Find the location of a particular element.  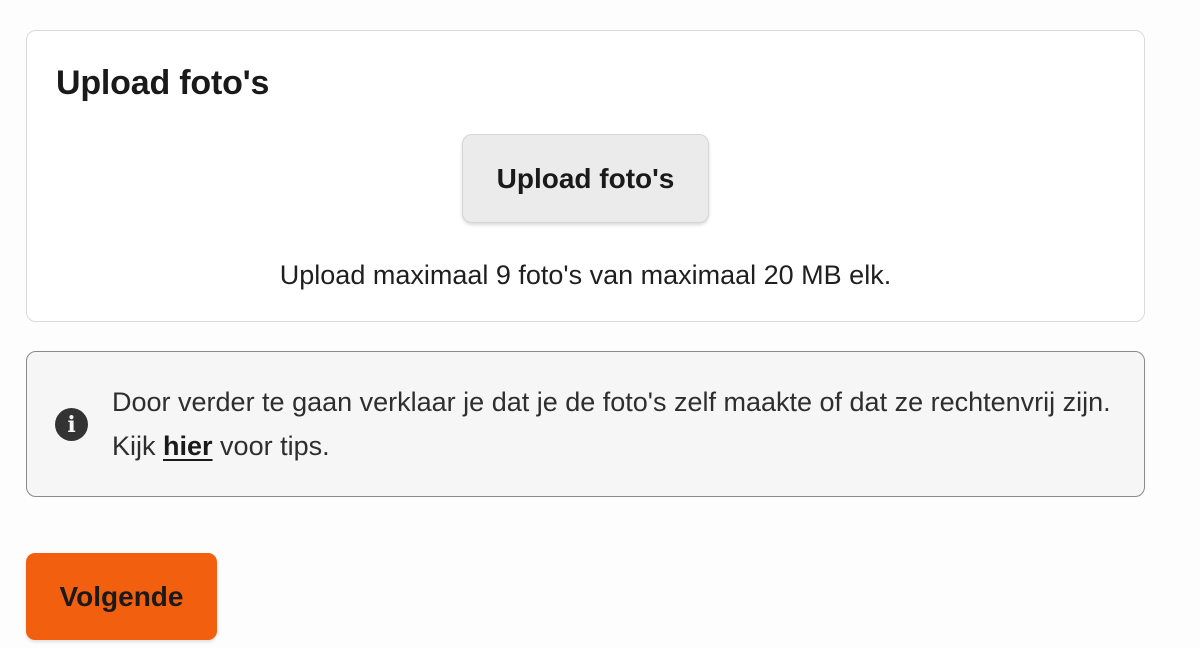

info-icon: i is located at coordinates (71, 424).